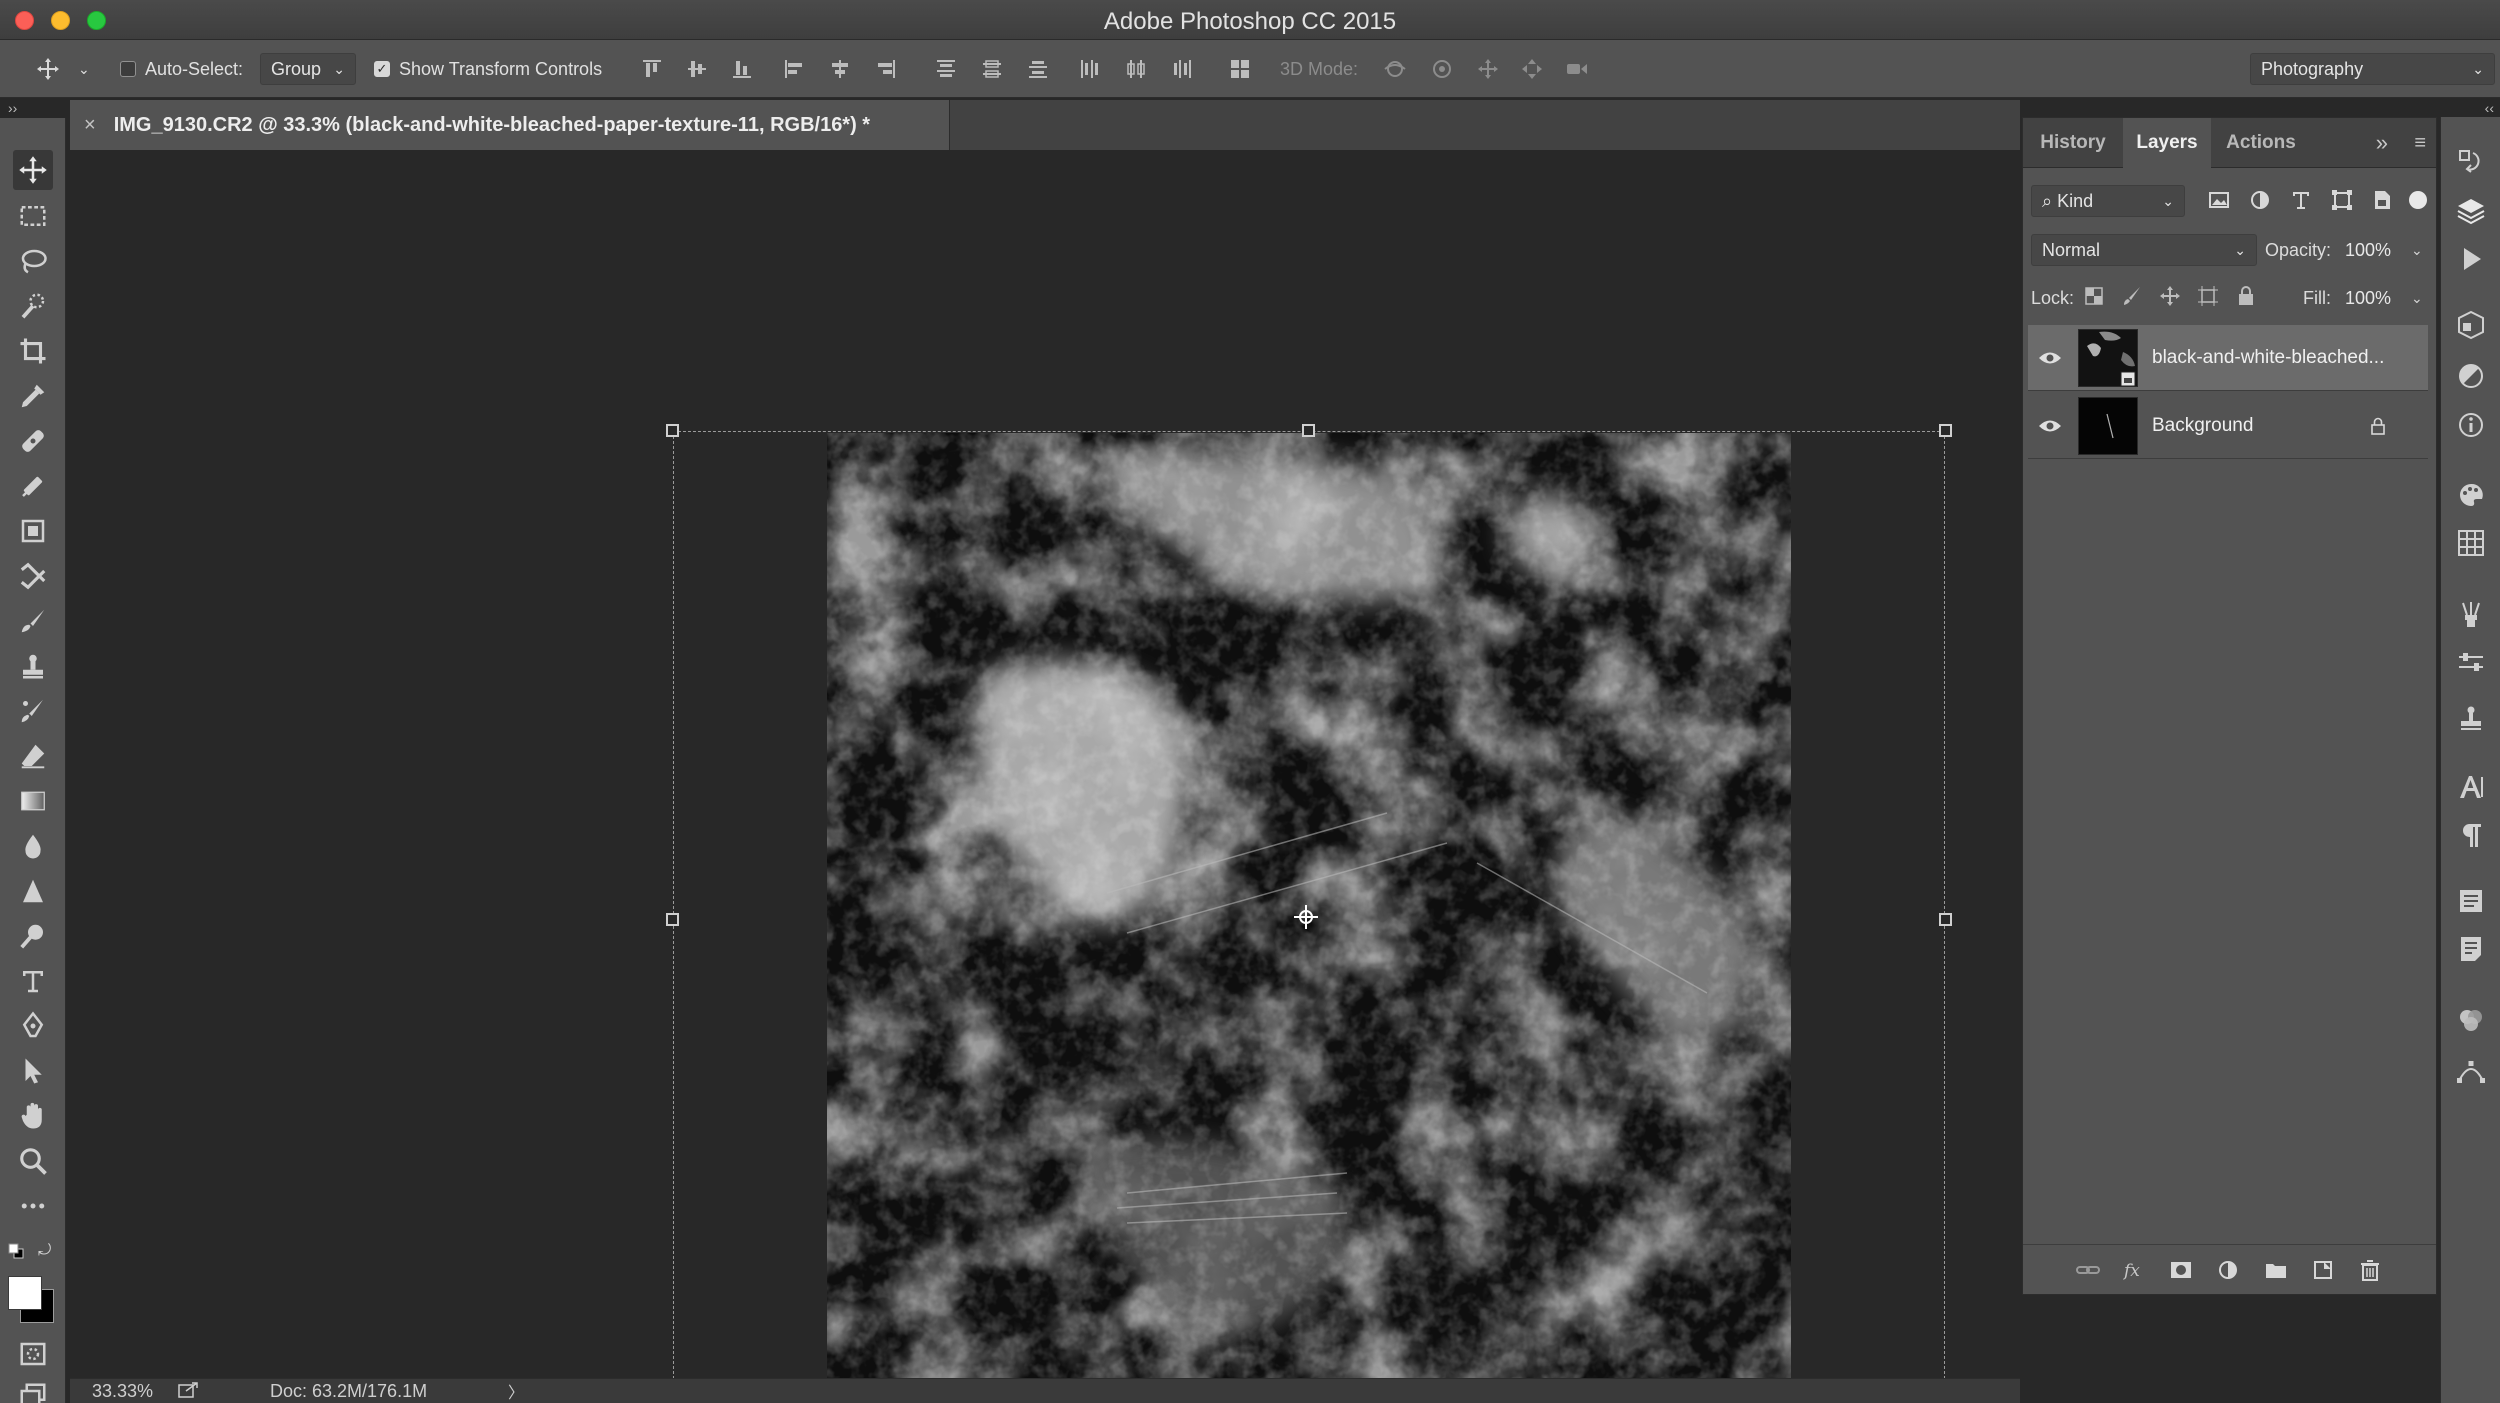  What do you see at coordinates (488, 69) in the screenshot?
I see `show-transform-controls-checkbox: ✓ Show Transform Controls` at bounding box center [488, 69].